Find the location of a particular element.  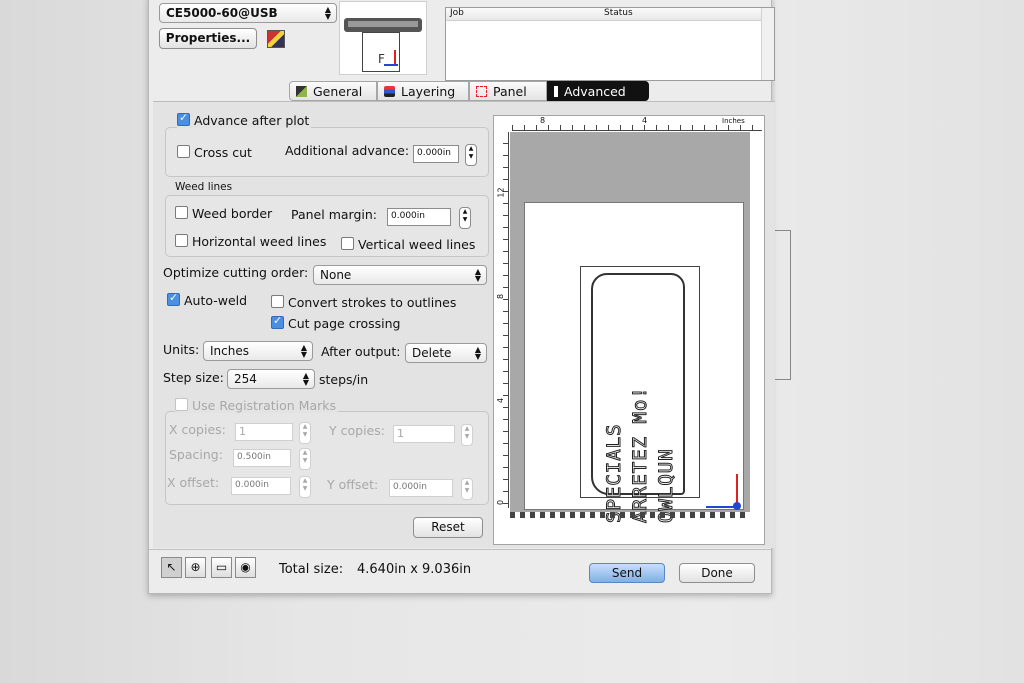

vertical-weed-lines-checkbox: Vertical weed lines is located at coordinates (408, 244).